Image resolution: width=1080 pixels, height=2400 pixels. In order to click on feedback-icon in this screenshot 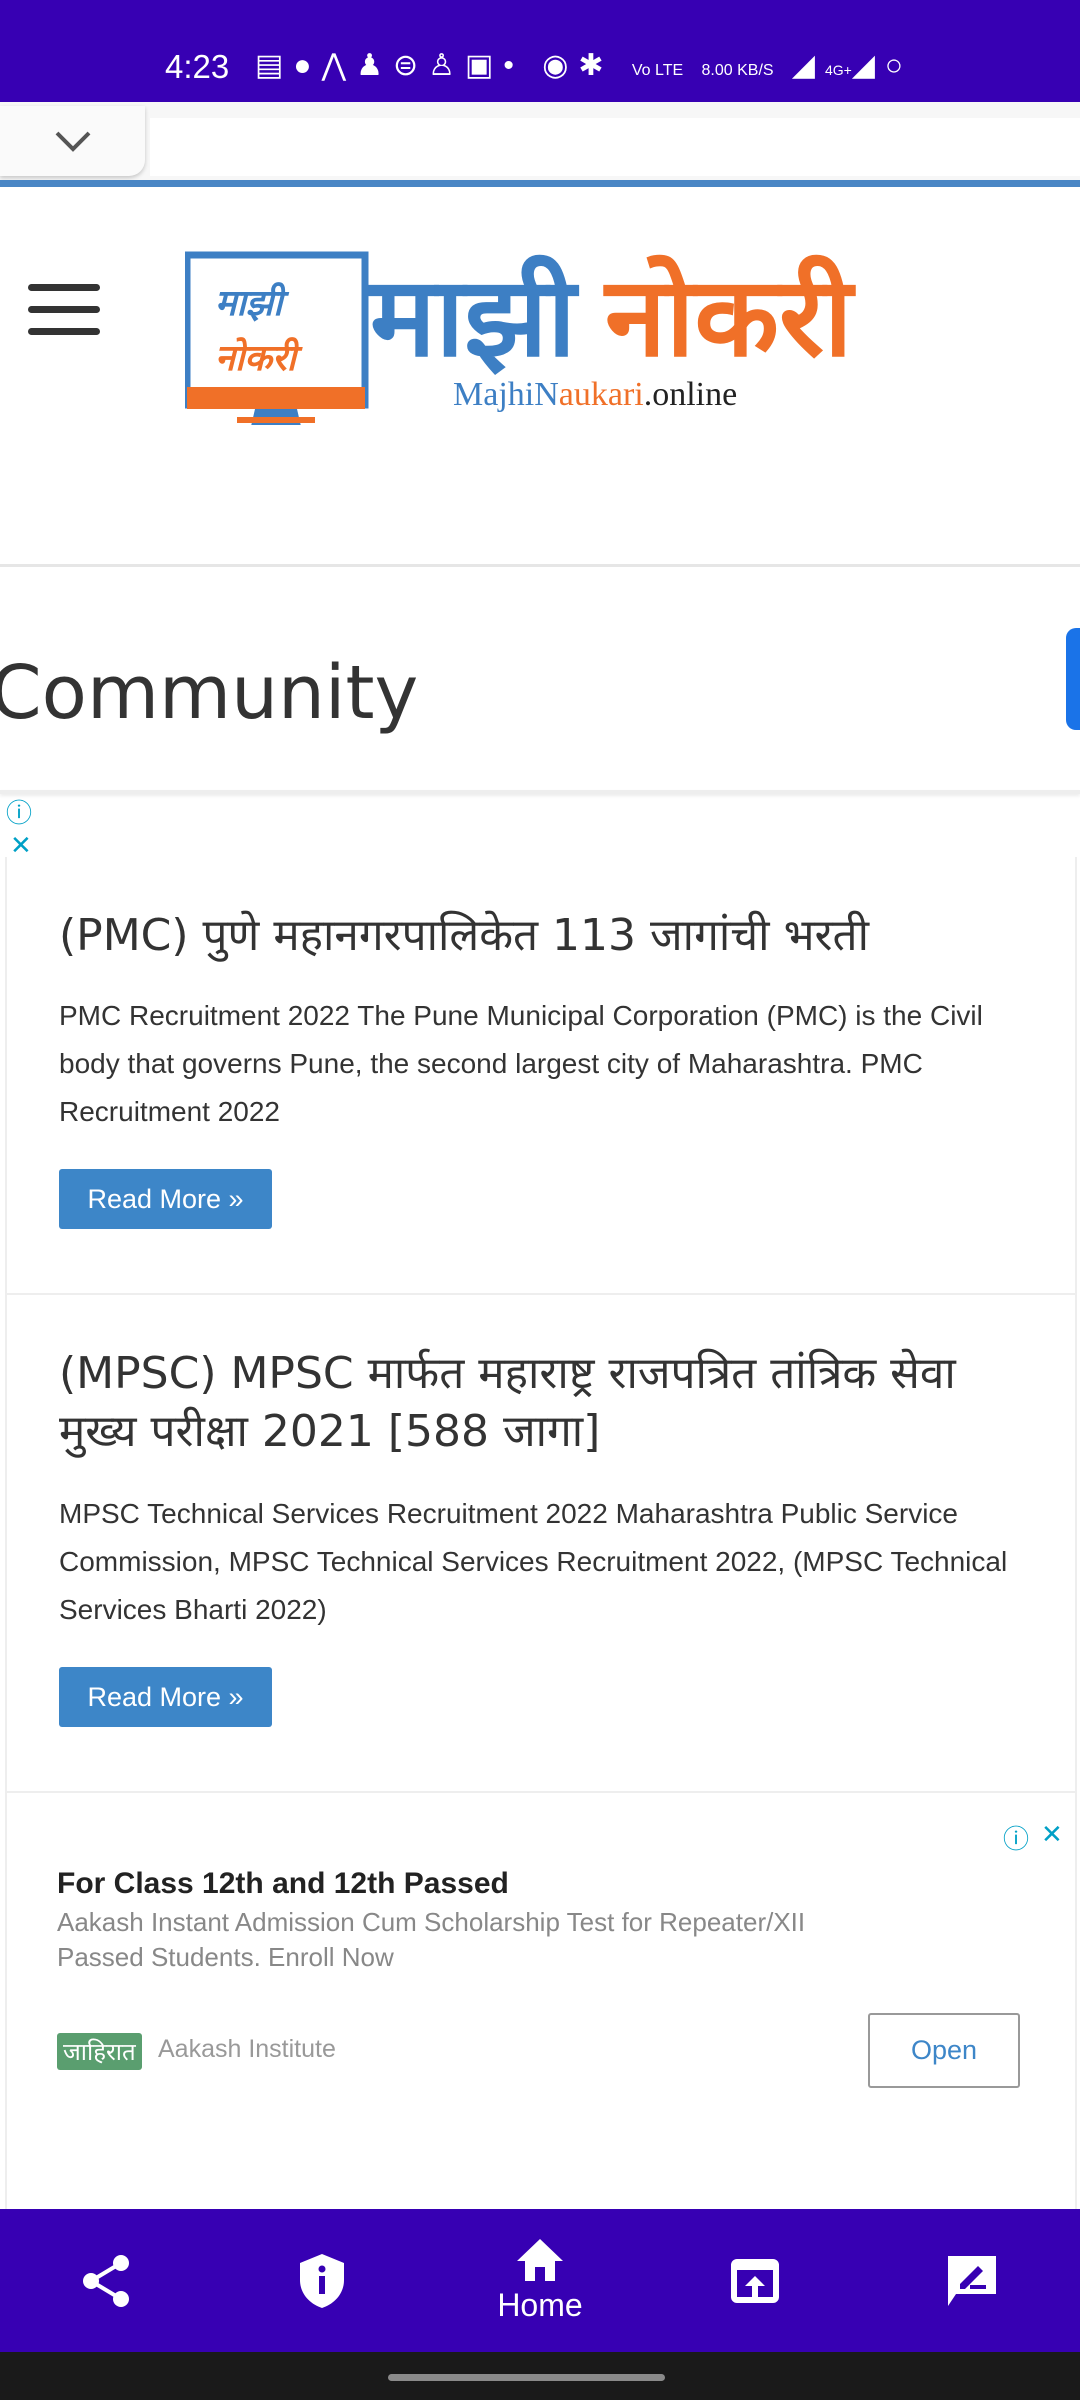, I will do `click(972, 2280)`.